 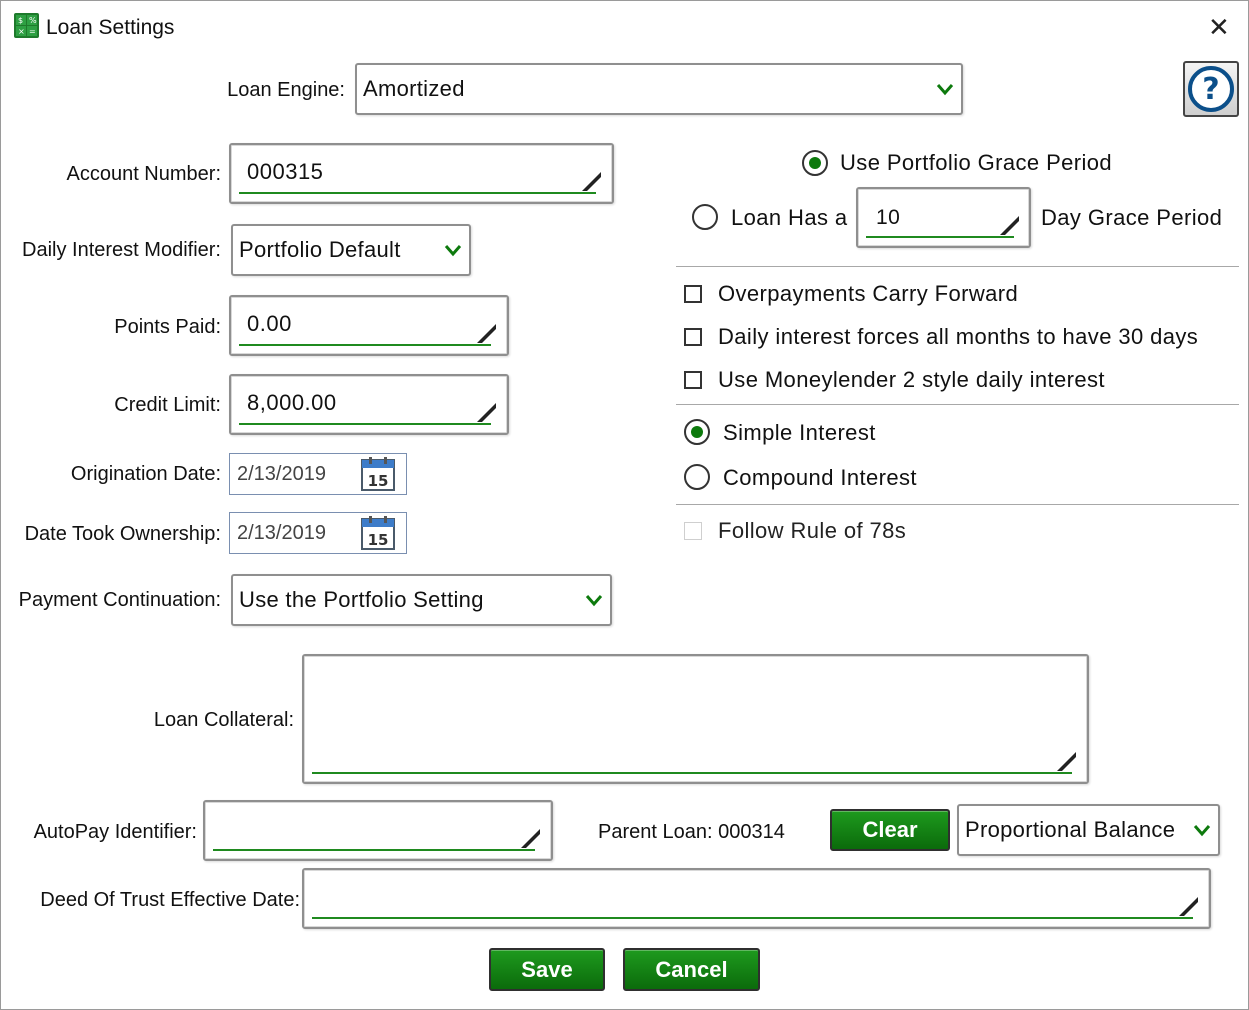 What do you see at coordinates (888, 217) in the screenshot?
I see `grace-days-value: 10` at bounding box center [888, 217].